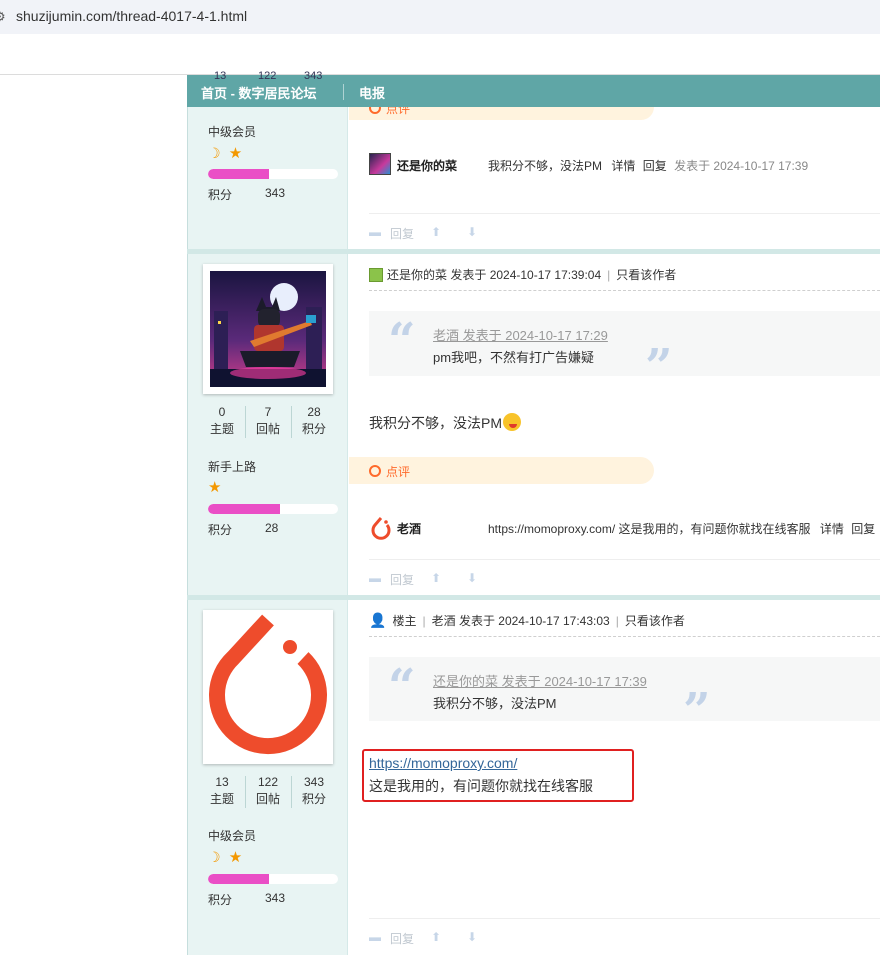 The image size is (880, 955). Describe the element at coordinates (427, 165) in the screenshot. I see `comment-author: 还是你的菜` at that location.